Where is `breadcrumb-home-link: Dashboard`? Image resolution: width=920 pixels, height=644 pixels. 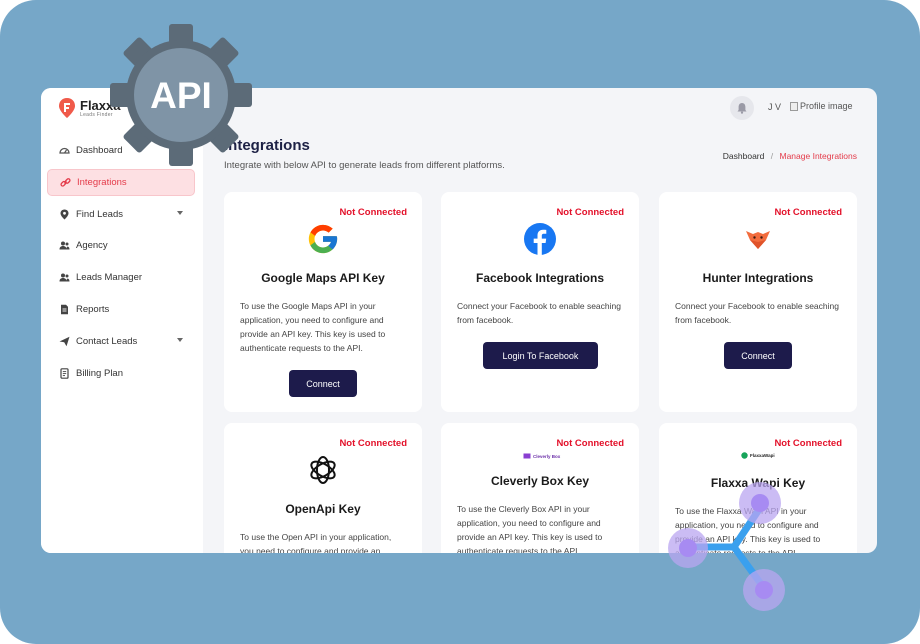
breadcrumb-home-link: Dashboard is located at coordinates (744, 156).